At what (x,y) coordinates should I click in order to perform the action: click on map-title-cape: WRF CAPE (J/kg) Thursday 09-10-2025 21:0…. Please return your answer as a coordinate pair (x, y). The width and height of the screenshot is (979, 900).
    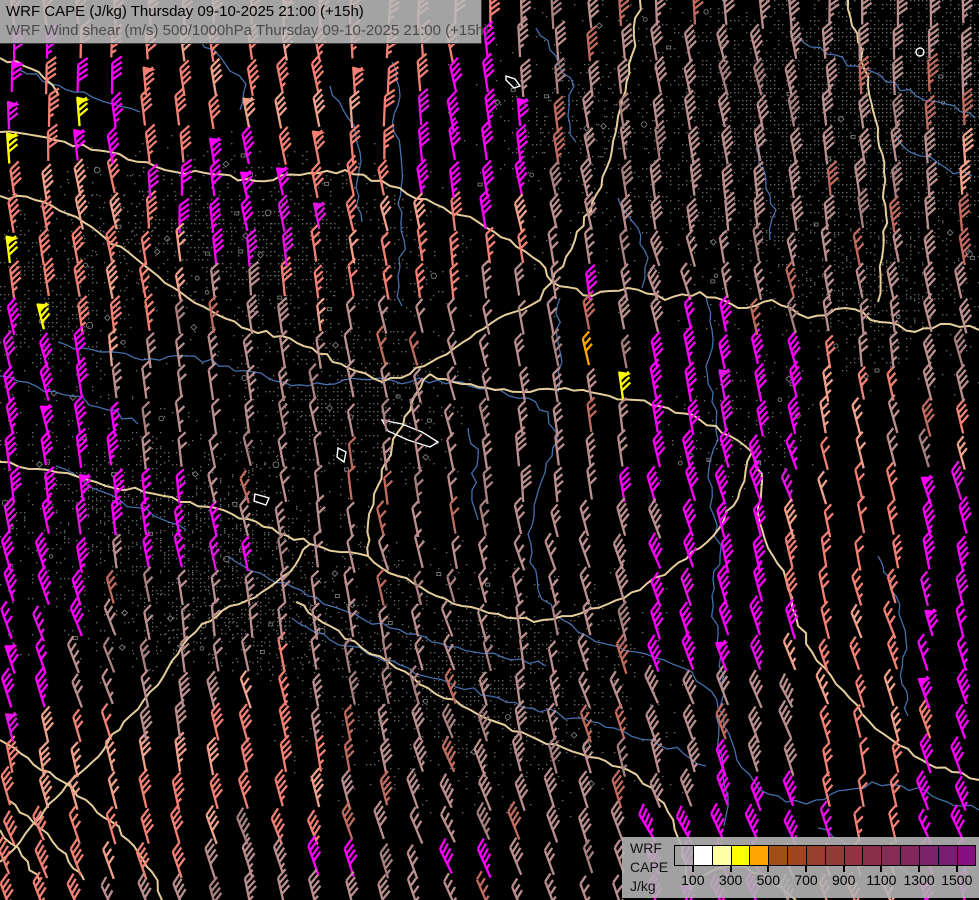
    Looking at the image, I should click on (185, 11).